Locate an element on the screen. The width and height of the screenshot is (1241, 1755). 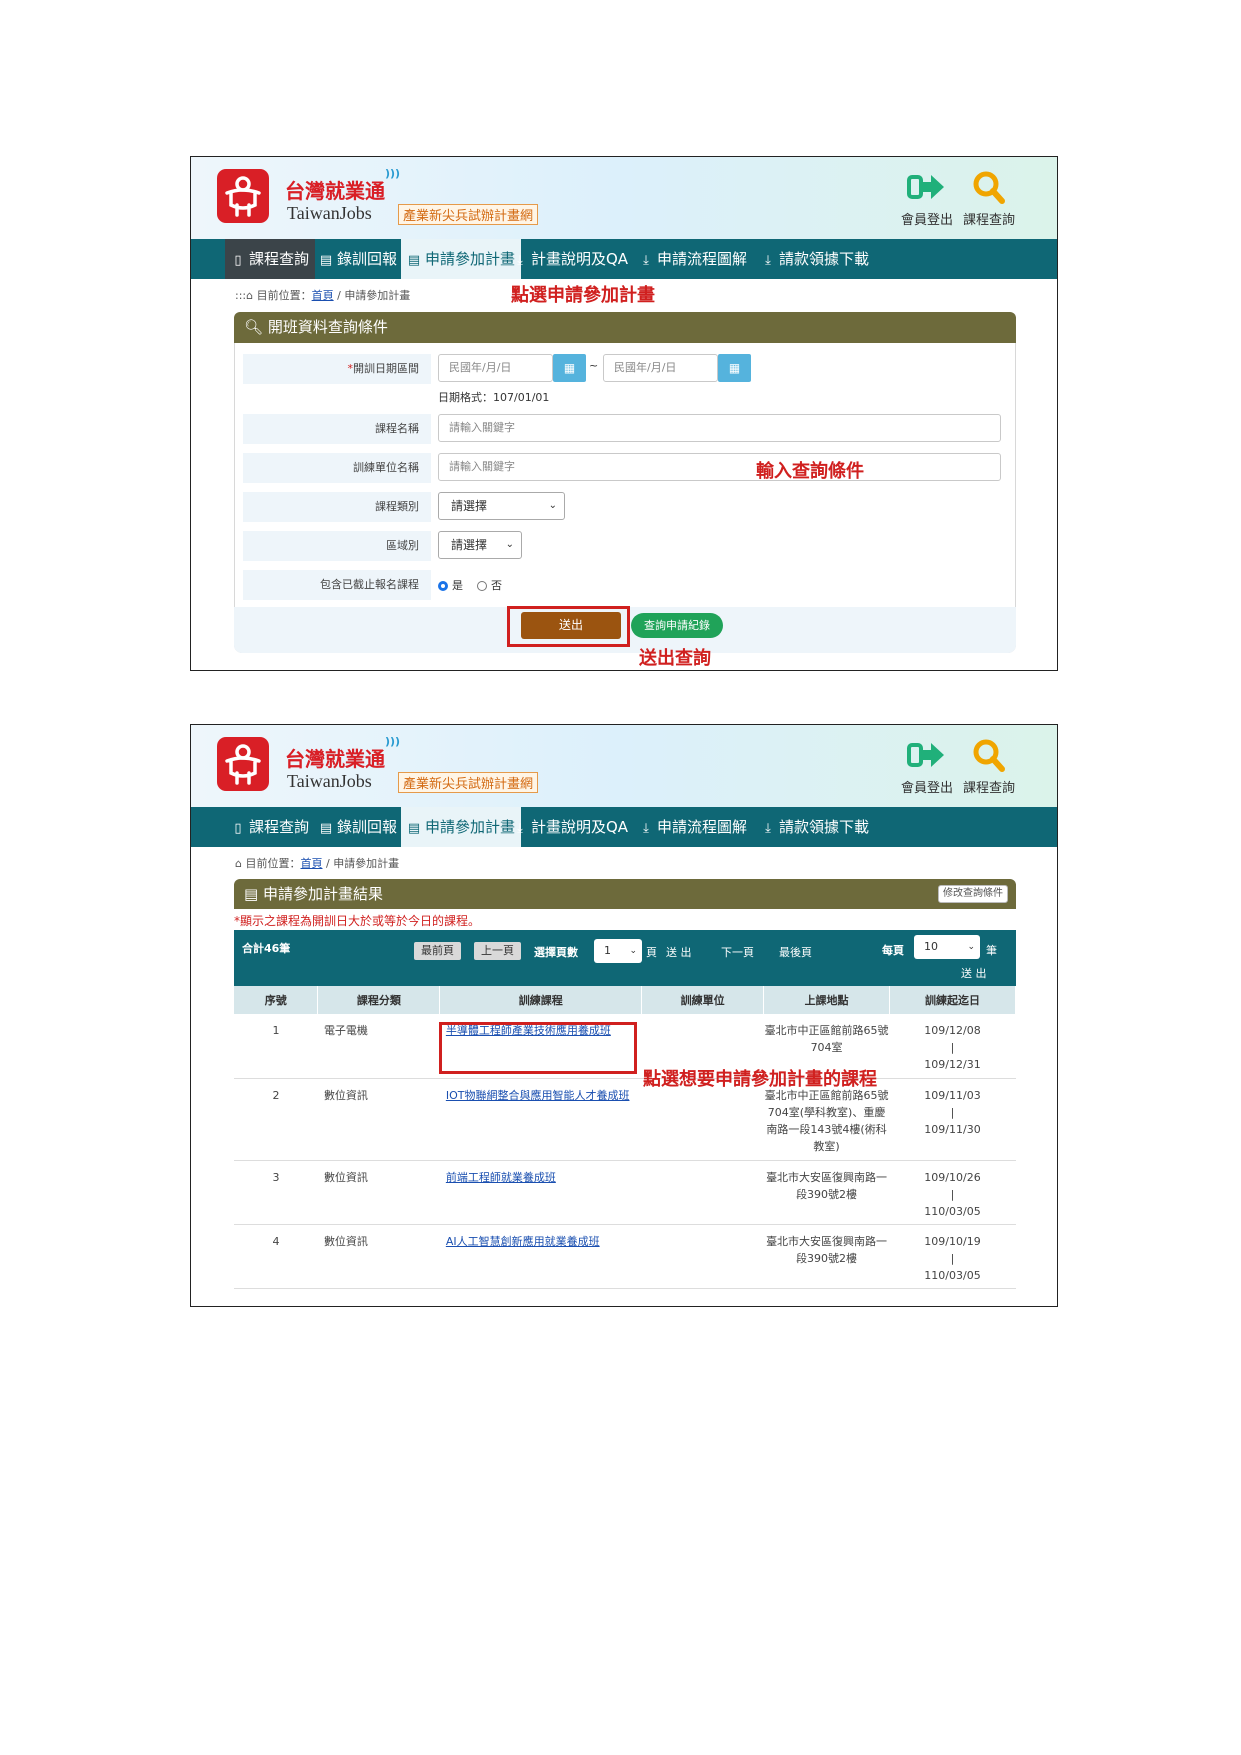
nav-label: 計畫說明及QA is located at coordinates (580, 827).